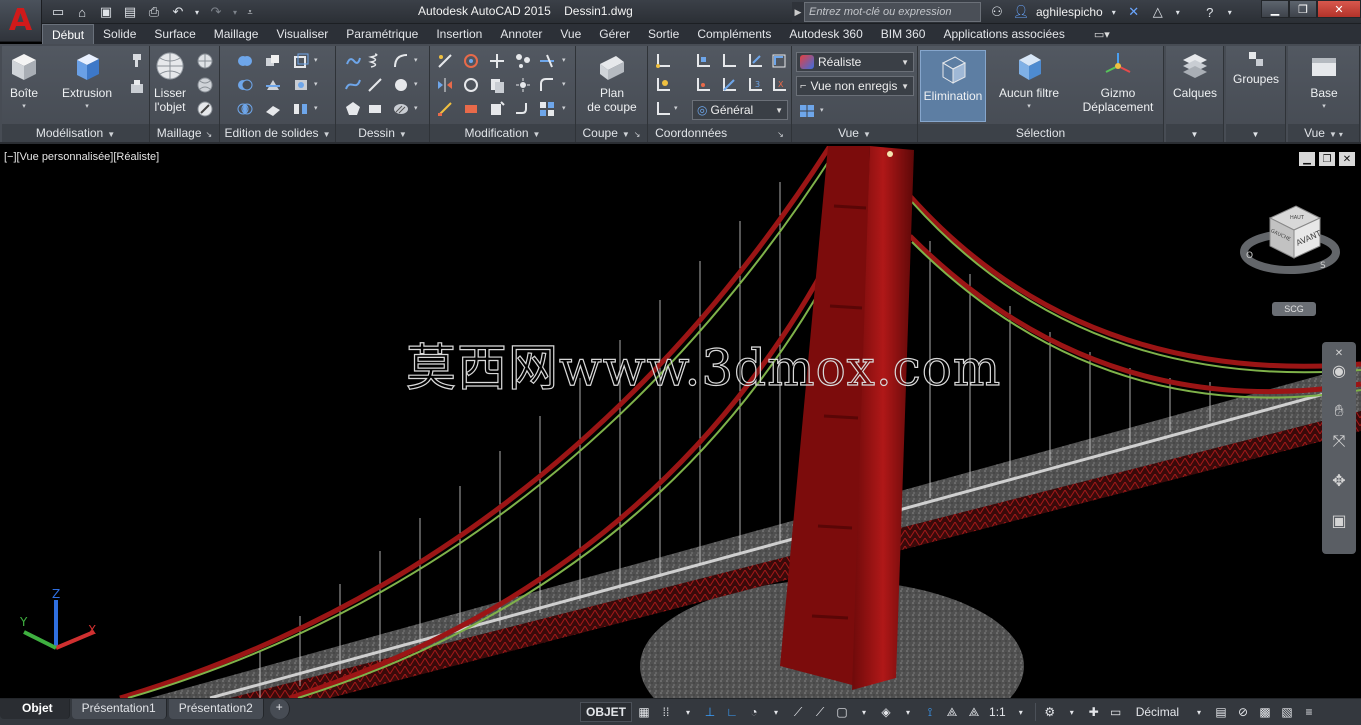  Describe the element at coordinates (825, 34) in the screenshot. I see `tab-autodesk-360: Autodesk 360` at that location.